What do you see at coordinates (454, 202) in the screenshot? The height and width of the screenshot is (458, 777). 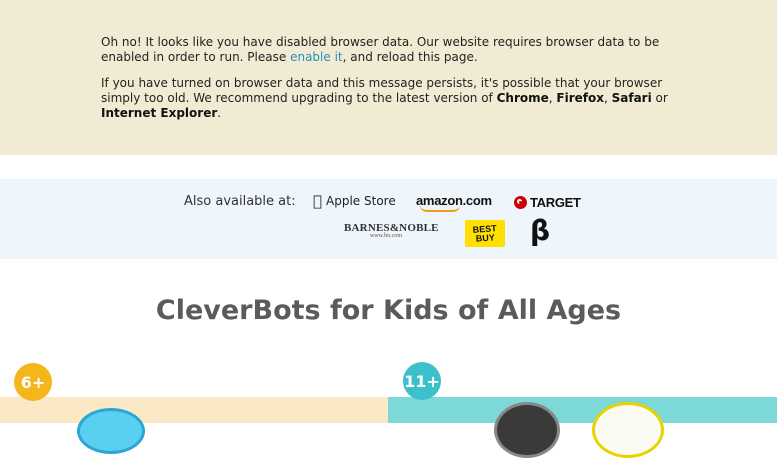 I see `store-amazon: amazon.com` at bounding box center [454, 202].